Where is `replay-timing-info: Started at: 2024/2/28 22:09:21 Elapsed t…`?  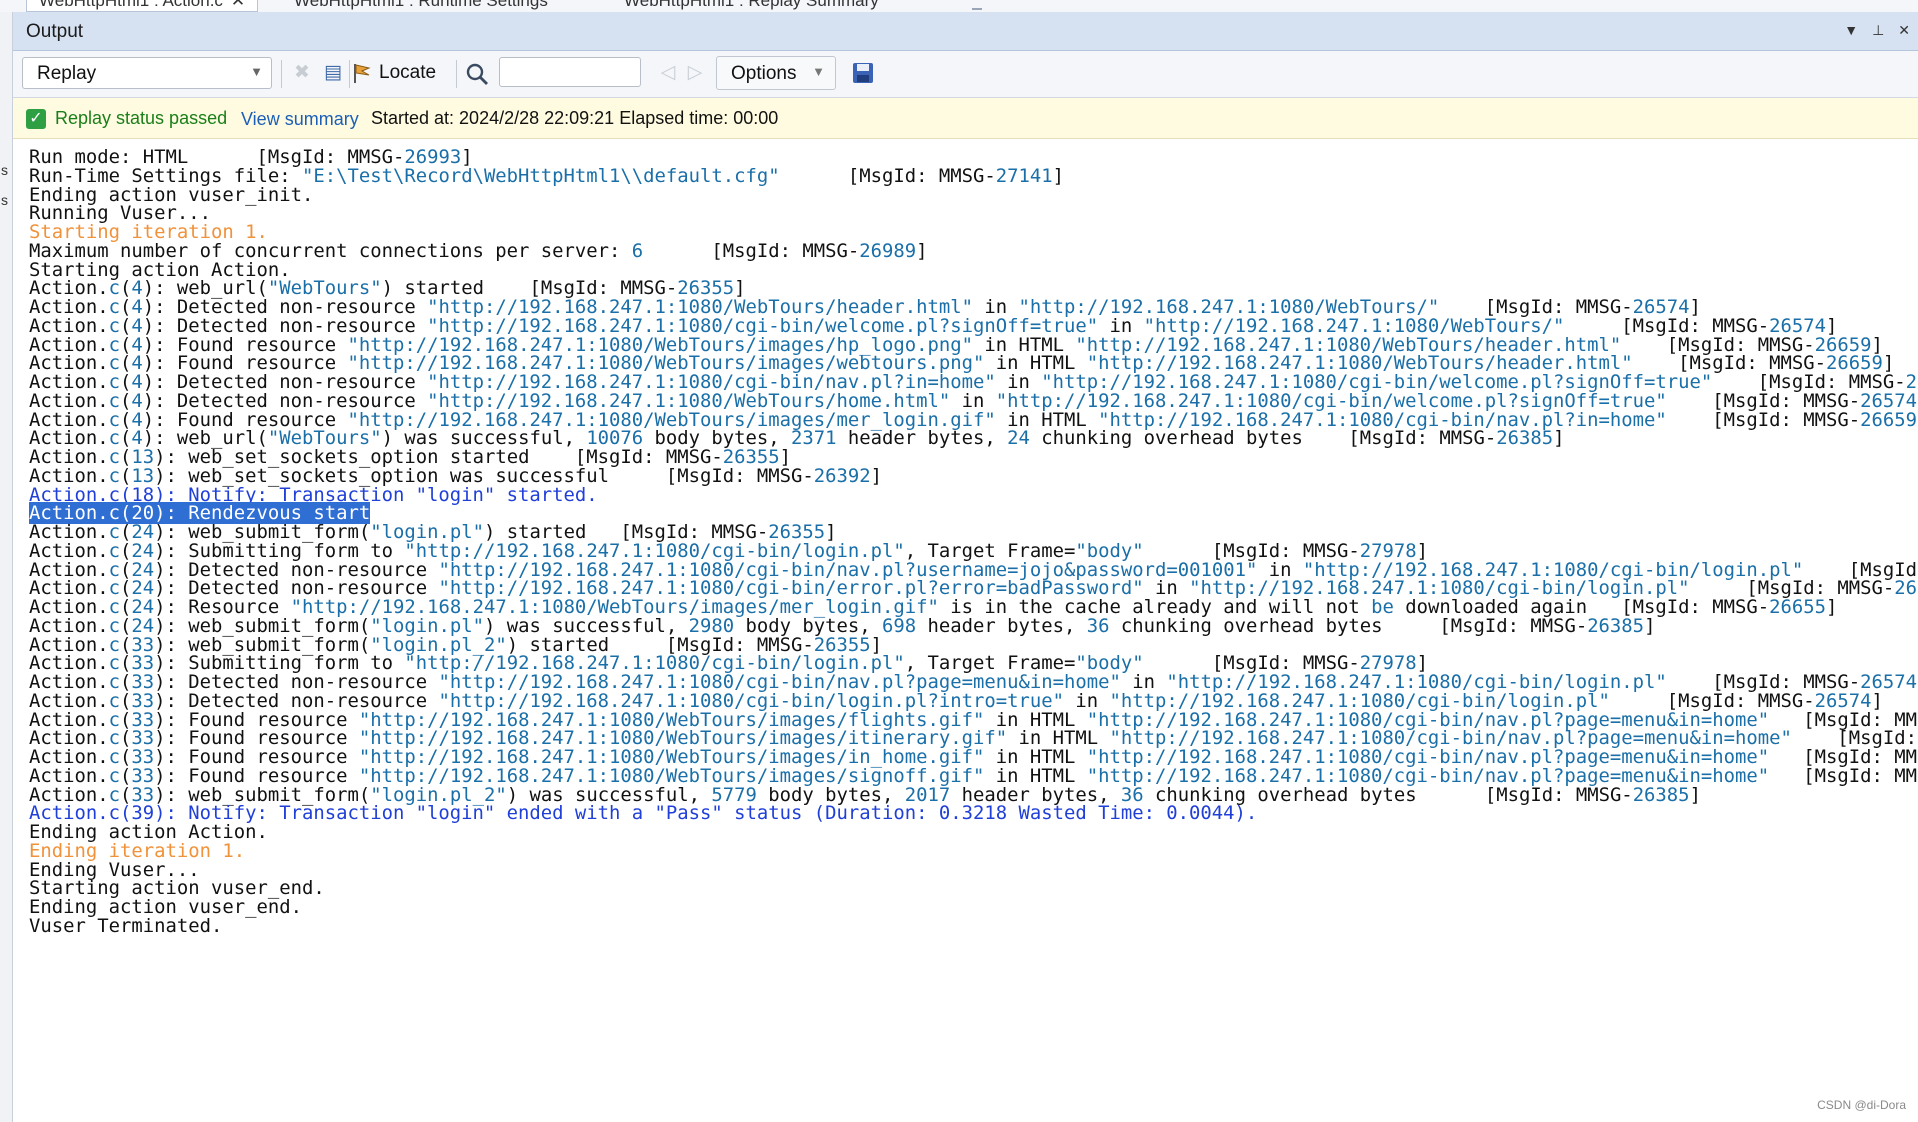 replay-timing-info: Started at: 2024/2/28 22:09:21 Elapsed t… is located at coordinates (575, 118).